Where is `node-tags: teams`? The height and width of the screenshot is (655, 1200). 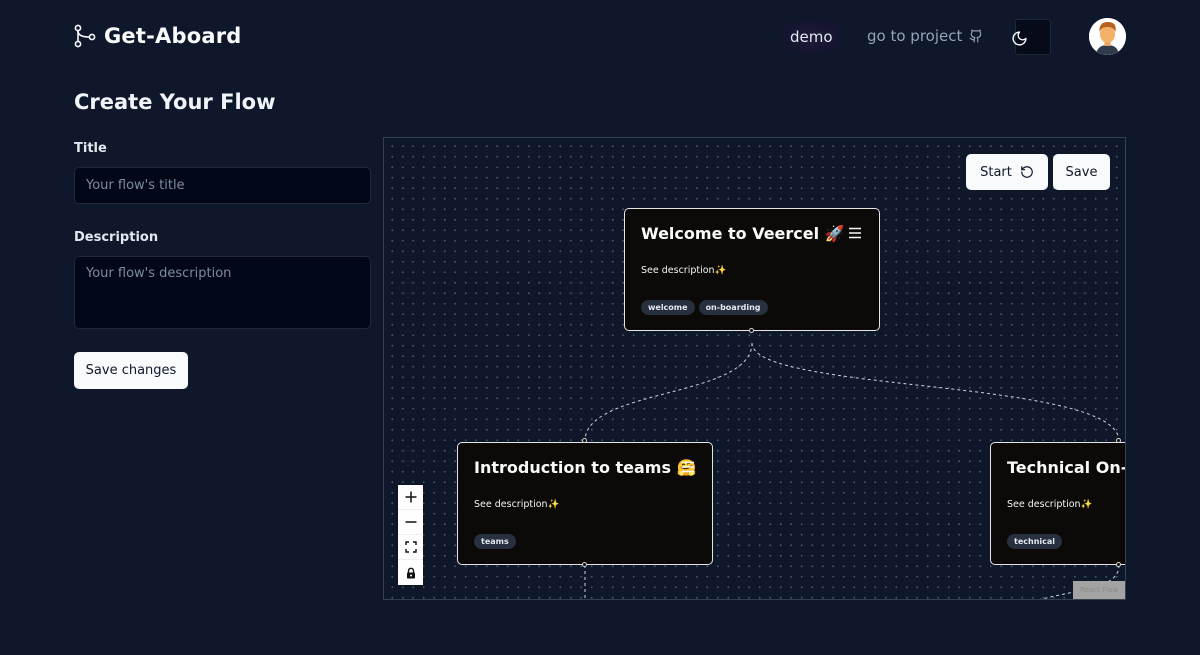 node-tags: teams is located at coordinates (495, 541).